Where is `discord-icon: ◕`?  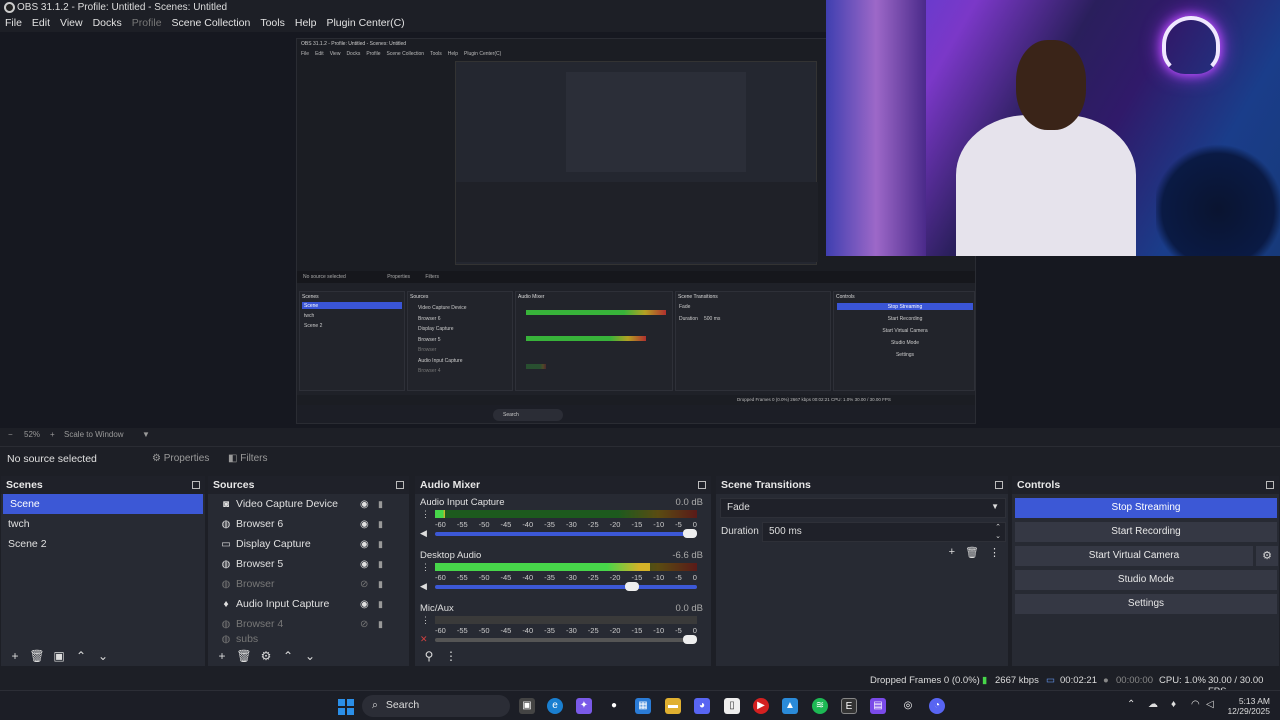 discord-icon: ◕ is located at coordinates (702, 706).